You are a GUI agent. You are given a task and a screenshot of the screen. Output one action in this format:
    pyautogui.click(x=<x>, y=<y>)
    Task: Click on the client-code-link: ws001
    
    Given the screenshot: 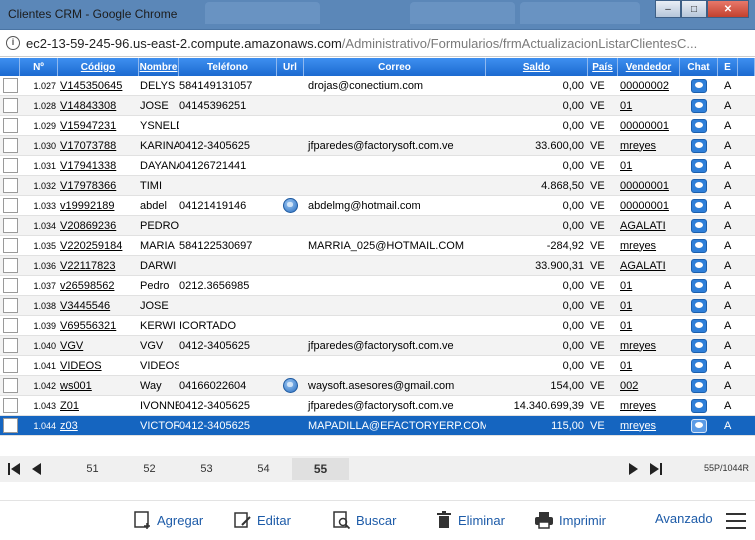 What is the action you would take?
    pyautogui.click(x=98, y=385)
    